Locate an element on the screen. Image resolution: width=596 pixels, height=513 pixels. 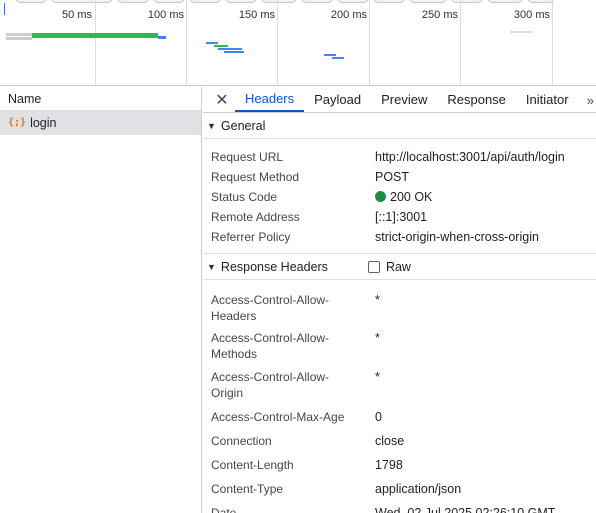
tick-label: 150 ms is located at coordinates (256, 15).